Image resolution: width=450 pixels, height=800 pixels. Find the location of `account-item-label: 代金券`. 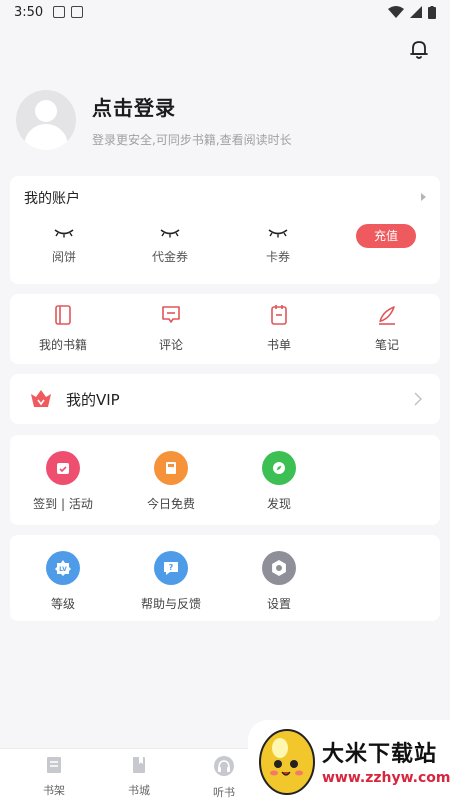

account-item-label: 代金券 is located at coordinates (169, 257).